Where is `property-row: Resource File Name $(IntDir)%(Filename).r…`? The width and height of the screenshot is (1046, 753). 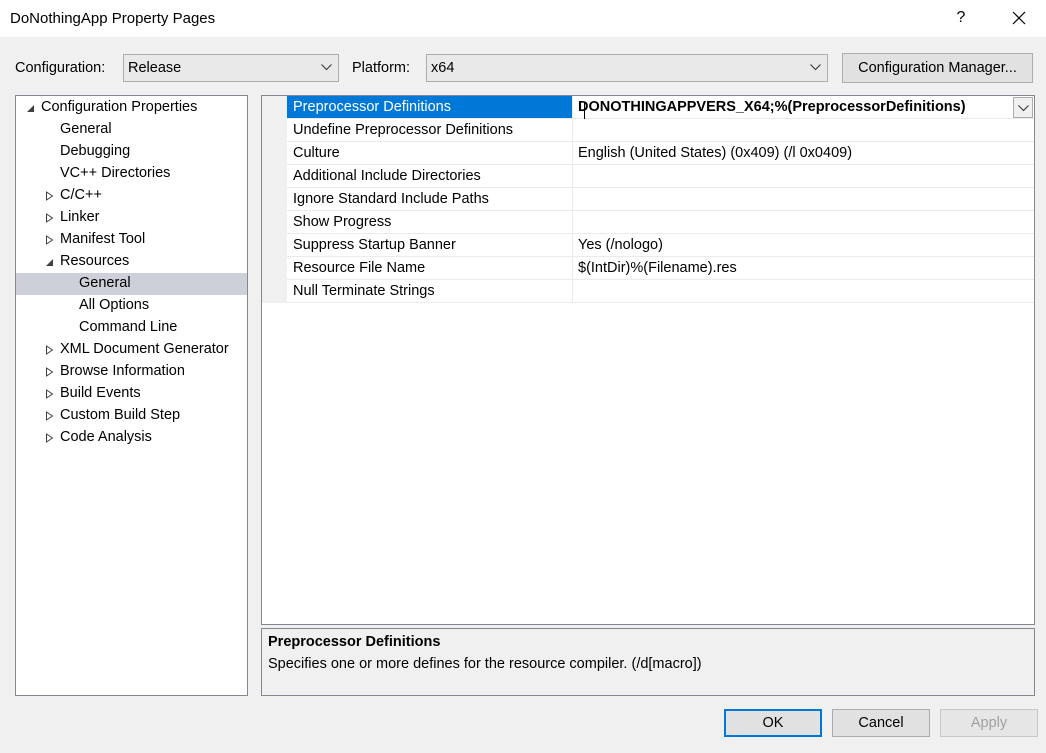 property-row: Resource File Name $(IntDir)%(Filename).r… is located at coordinates (660, 268).